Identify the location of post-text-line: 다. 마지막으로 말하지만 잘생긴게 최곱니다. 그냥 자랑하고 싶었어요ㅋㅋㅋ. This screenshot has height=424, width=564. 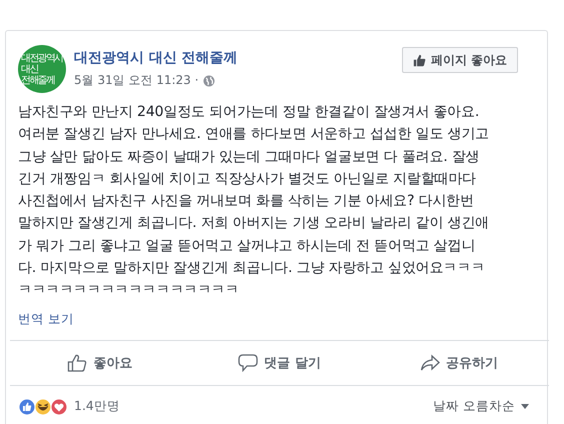
(252, 268).